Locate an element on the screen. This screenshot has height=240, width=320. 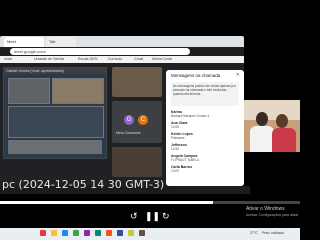
webcam-video is located at coordinates (272, 126).